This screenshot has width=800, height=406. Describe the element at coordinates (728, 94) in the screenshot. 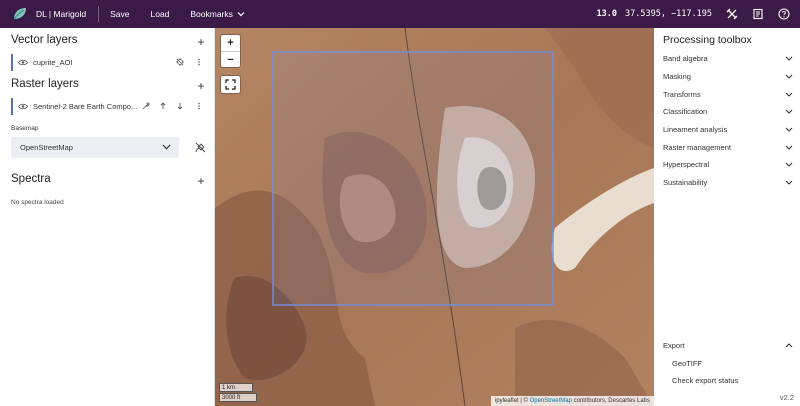

I see `tool-transforms: Transforms` at that location.